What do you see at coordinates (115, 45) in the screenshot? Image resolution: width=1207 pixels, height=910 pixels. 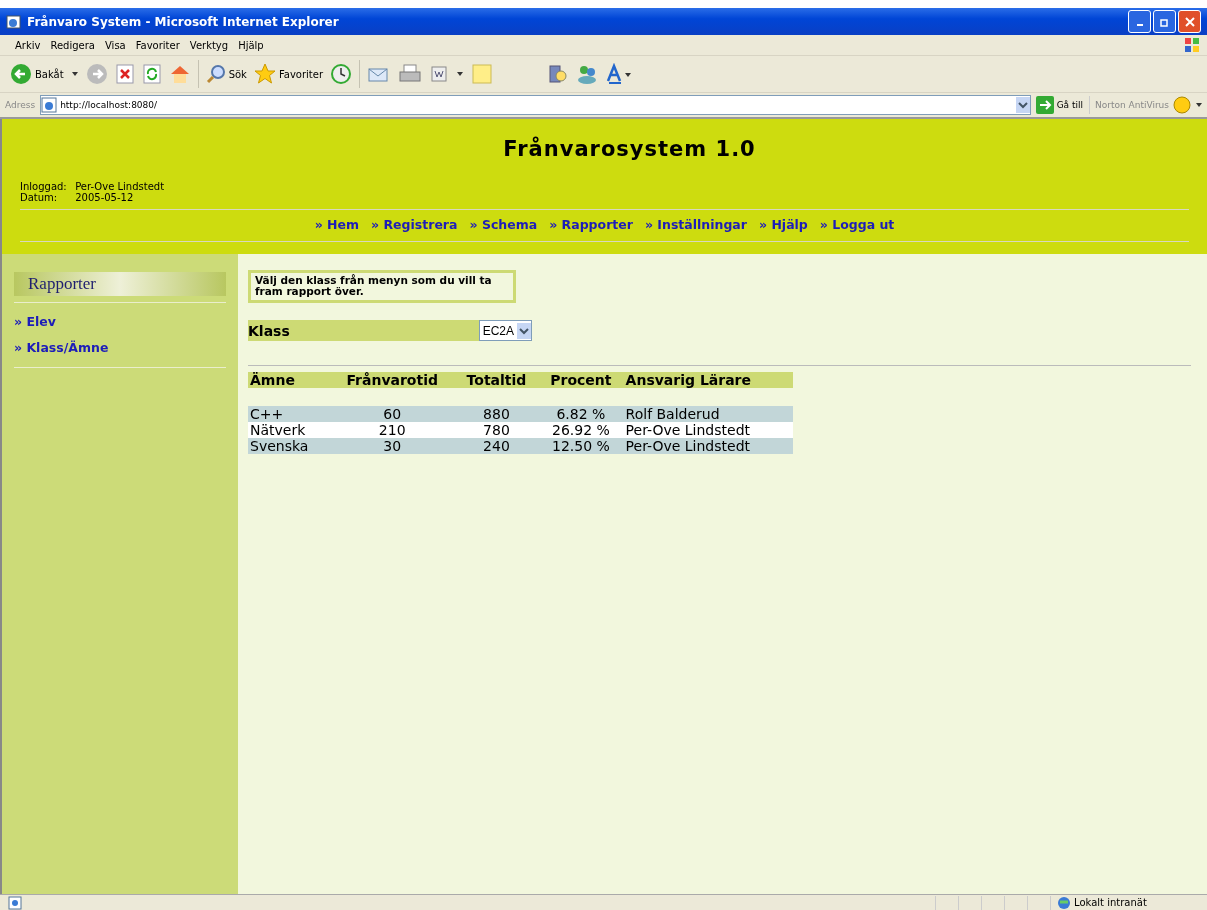 I see `menu-item: Visa` at bounding box center [115, 45].